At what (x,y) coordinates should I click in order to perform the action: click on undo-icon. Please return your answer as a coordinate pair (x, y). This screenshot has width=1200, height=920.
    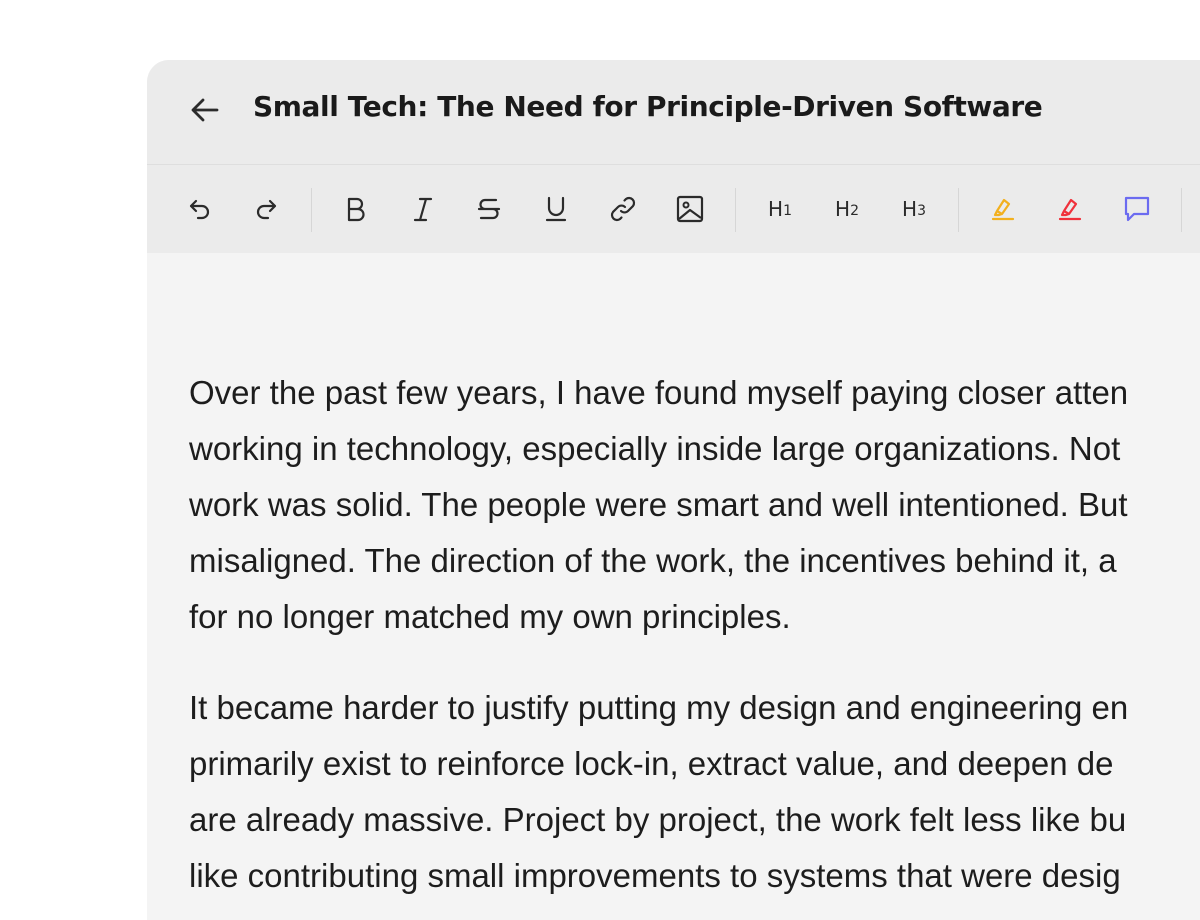
    Looking at the image, I should click on (199, 209).